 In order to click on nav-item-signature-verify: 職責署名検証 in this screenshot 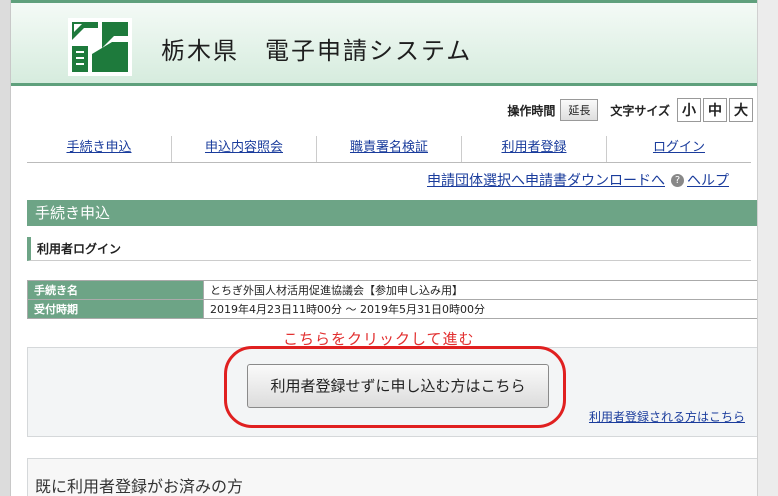, I will do `click(388, 149)`.